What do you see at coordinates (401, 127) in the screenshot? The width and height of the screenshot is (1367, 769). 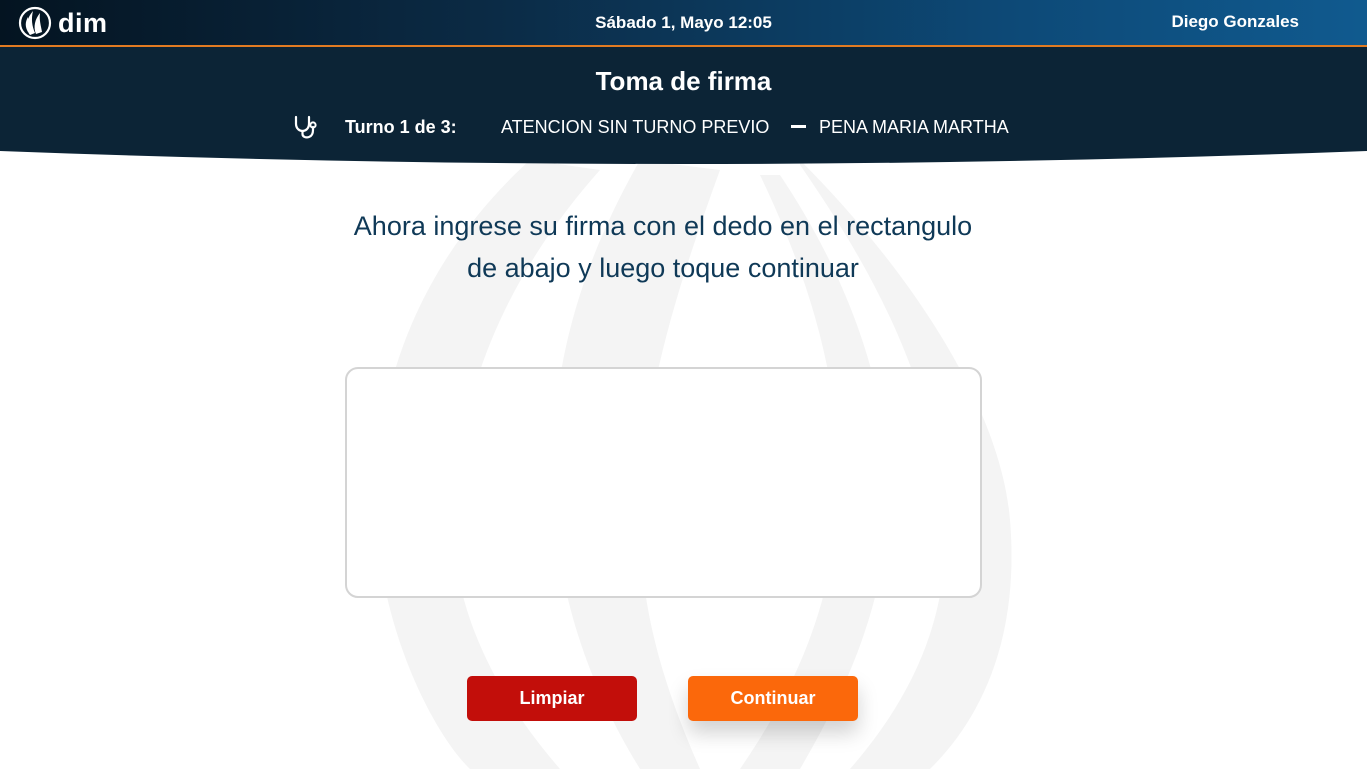 I see `turno-label: Turno 1 de 3:` at bounding box center [401, 127].